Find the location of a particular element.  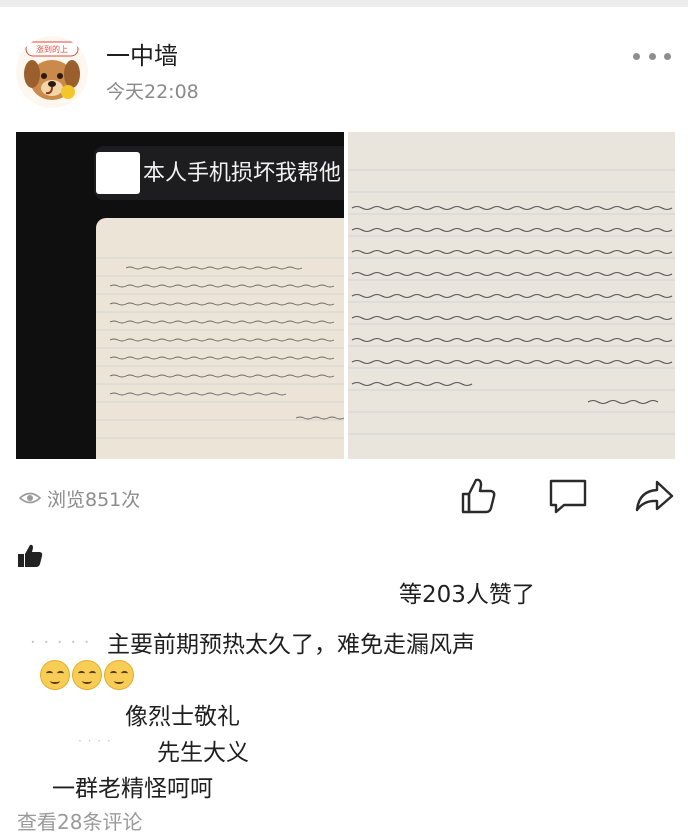

likes-thumbs-up-icon is located at coordinates (30, 556).